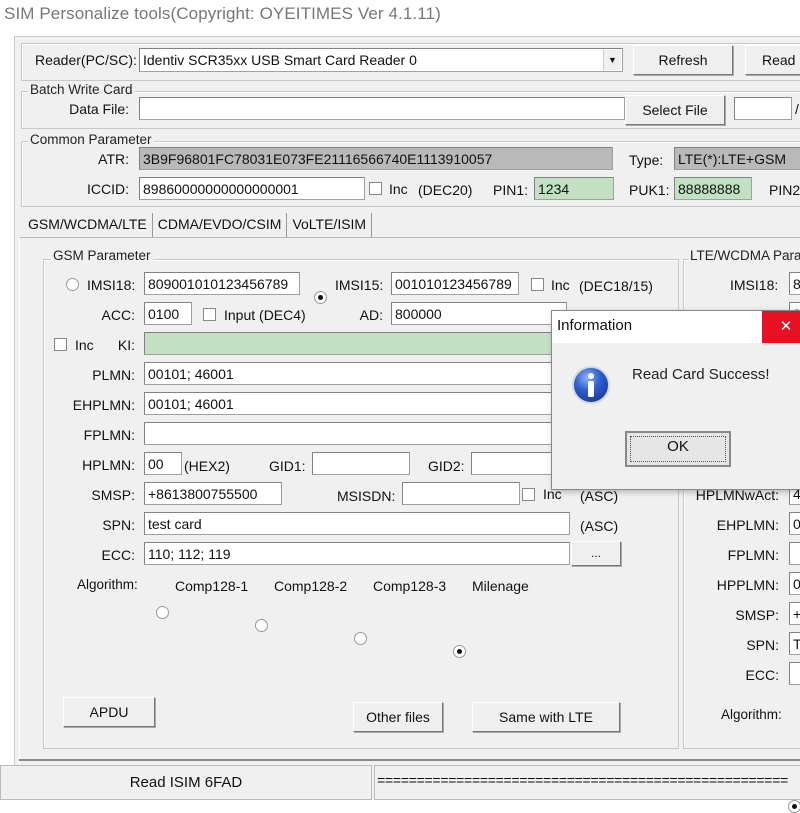 The image size is (800, 813). Describe the element at coordinates (126, 345) in the screenshot. I see `ki-label: KI:` at that location.